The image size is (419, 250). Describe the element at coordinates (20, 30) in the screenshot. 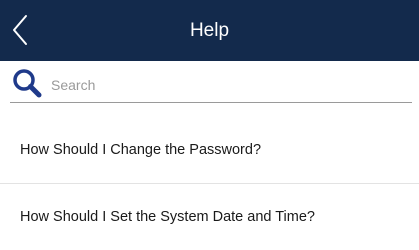

I see `chevron-left-icon` at that location.